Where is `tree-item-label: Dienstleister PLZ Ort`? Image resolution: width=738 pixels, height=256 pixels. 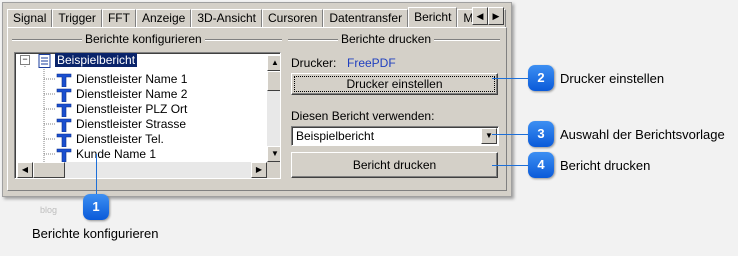 tree-item-label: Dienstleister PLZ Ort is located at coordinates (132, 109).